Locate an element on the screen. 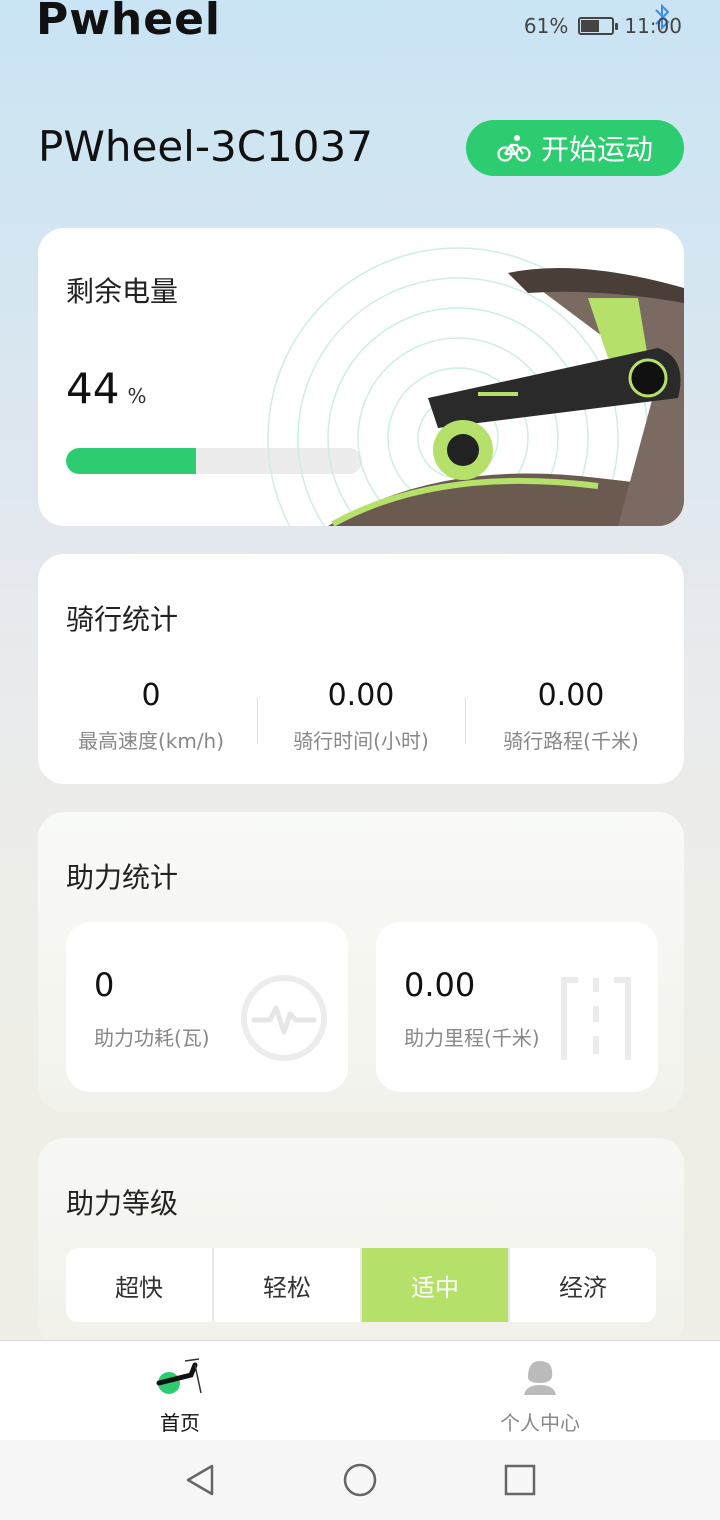 The image size is (720, 1520). assist-power-label: 助力功耗(瓦) is located at coordinates (152, 1038).